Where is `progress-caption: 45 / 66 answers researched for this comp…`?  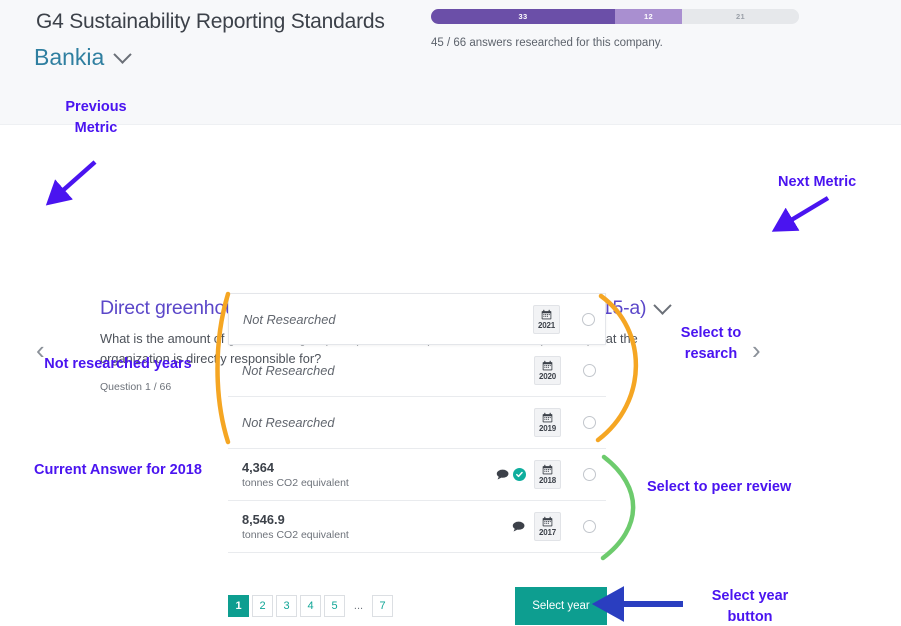
progress-caption: 45 / 66 answers researched for this comp… is located at coordinates (547, 43).